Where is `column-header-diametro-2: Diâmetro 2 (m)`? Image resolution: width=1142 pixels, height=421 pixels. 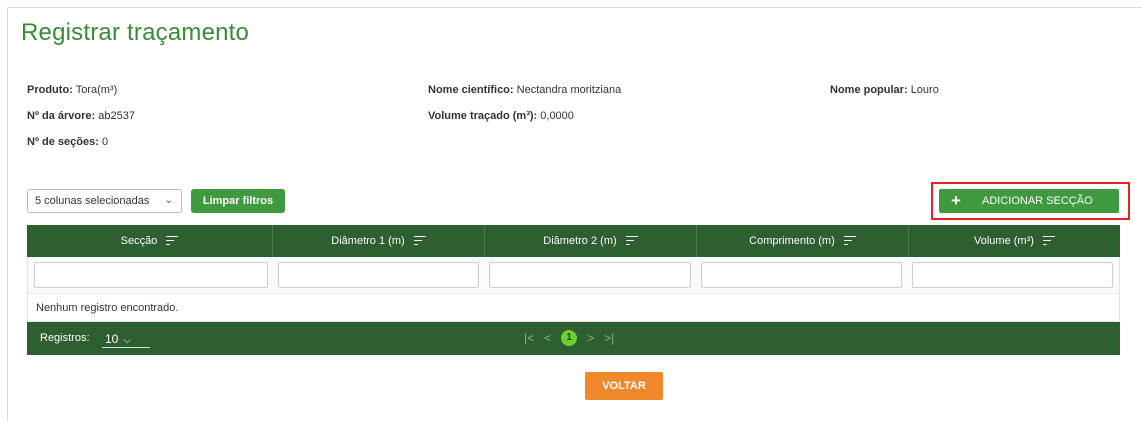
column-header-diametro-2: Diâmetro 2 (m) is located at coordinates (591, 241).